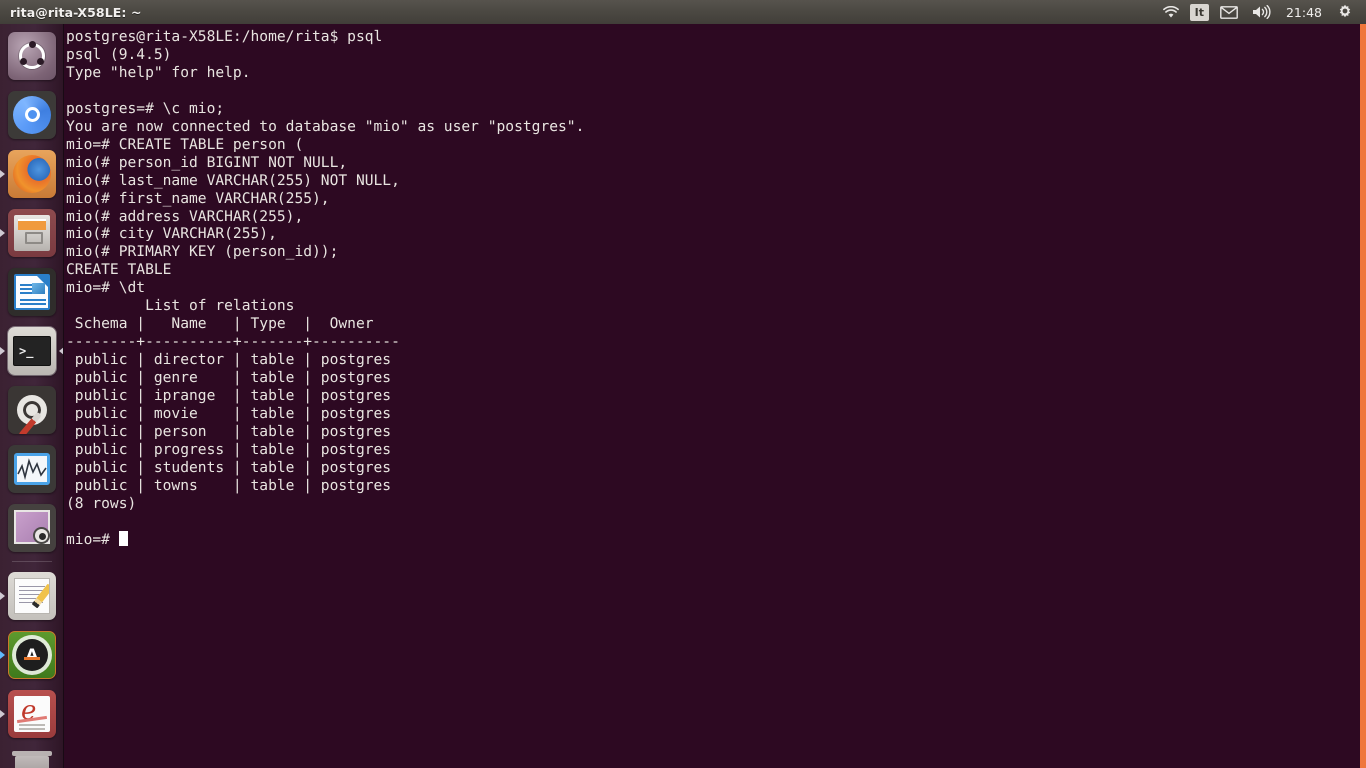 This screenshot has height=768, width=1366. I want to click on chromium-icon, so click(32, 114).